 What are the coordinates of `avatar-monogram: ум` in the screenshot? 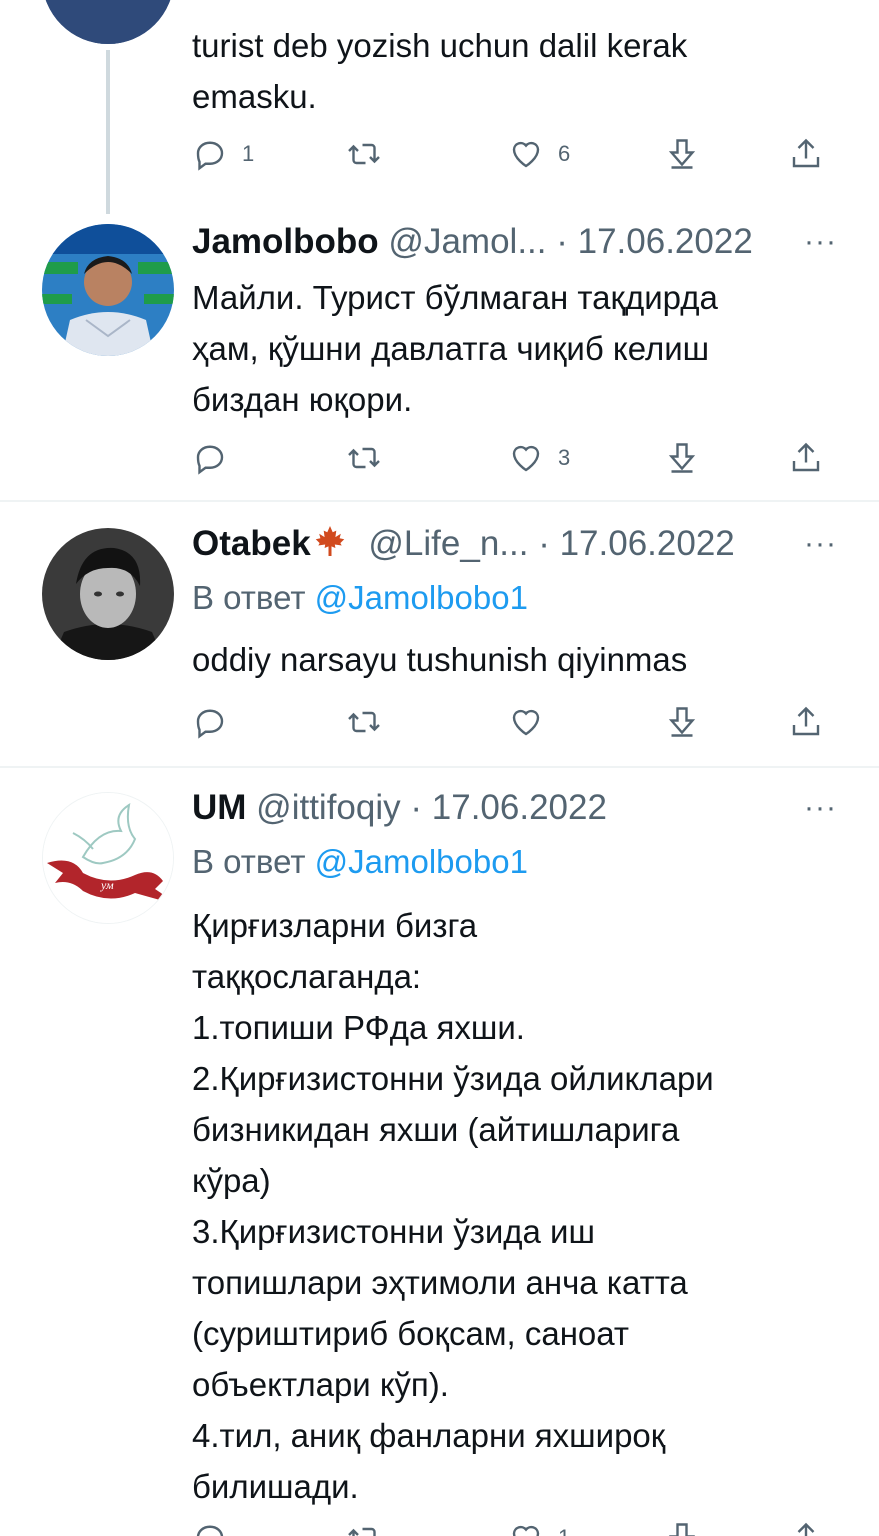 It's located at (107, 885).